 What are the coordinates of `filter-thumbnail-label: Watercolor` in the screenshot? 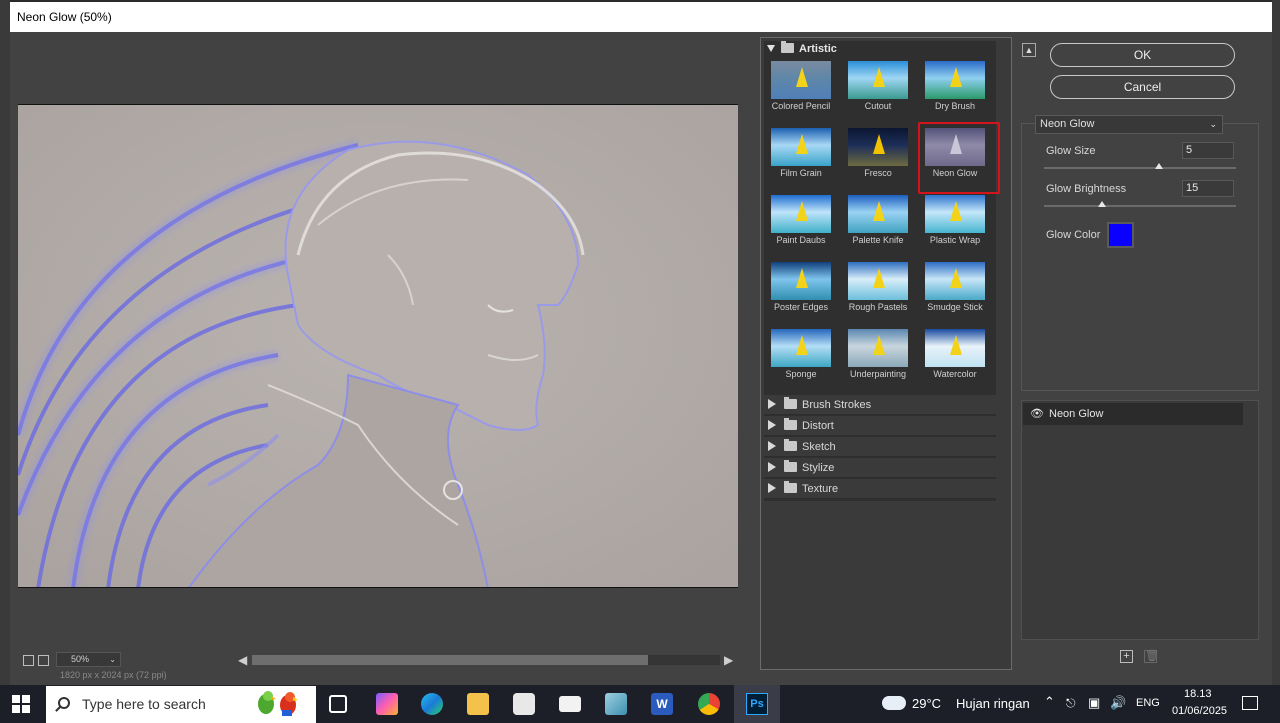 It's located at (955, 374).